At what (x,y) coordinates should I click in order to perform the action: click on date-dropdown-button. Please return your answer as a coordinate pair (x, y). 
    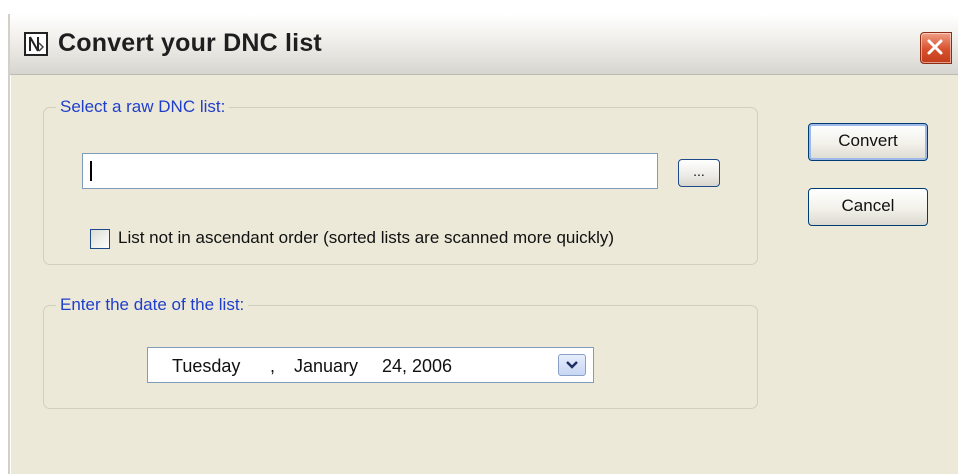
    Looking at the image, I should click on (572, 365).